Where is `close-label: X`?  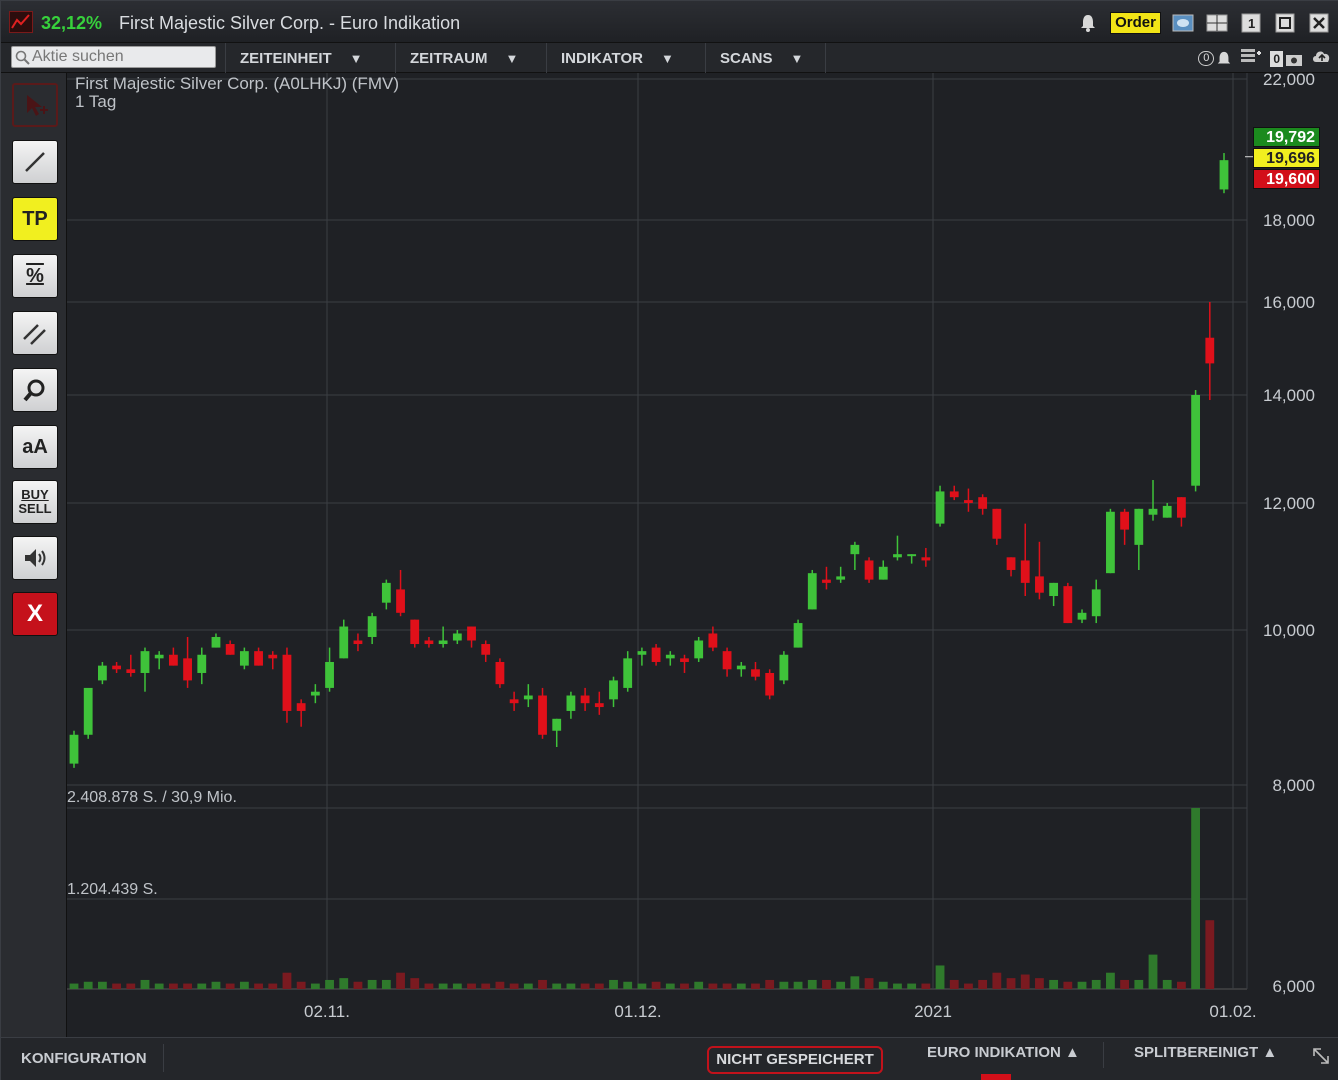
close-label: X is located at coordinates (34, 613).